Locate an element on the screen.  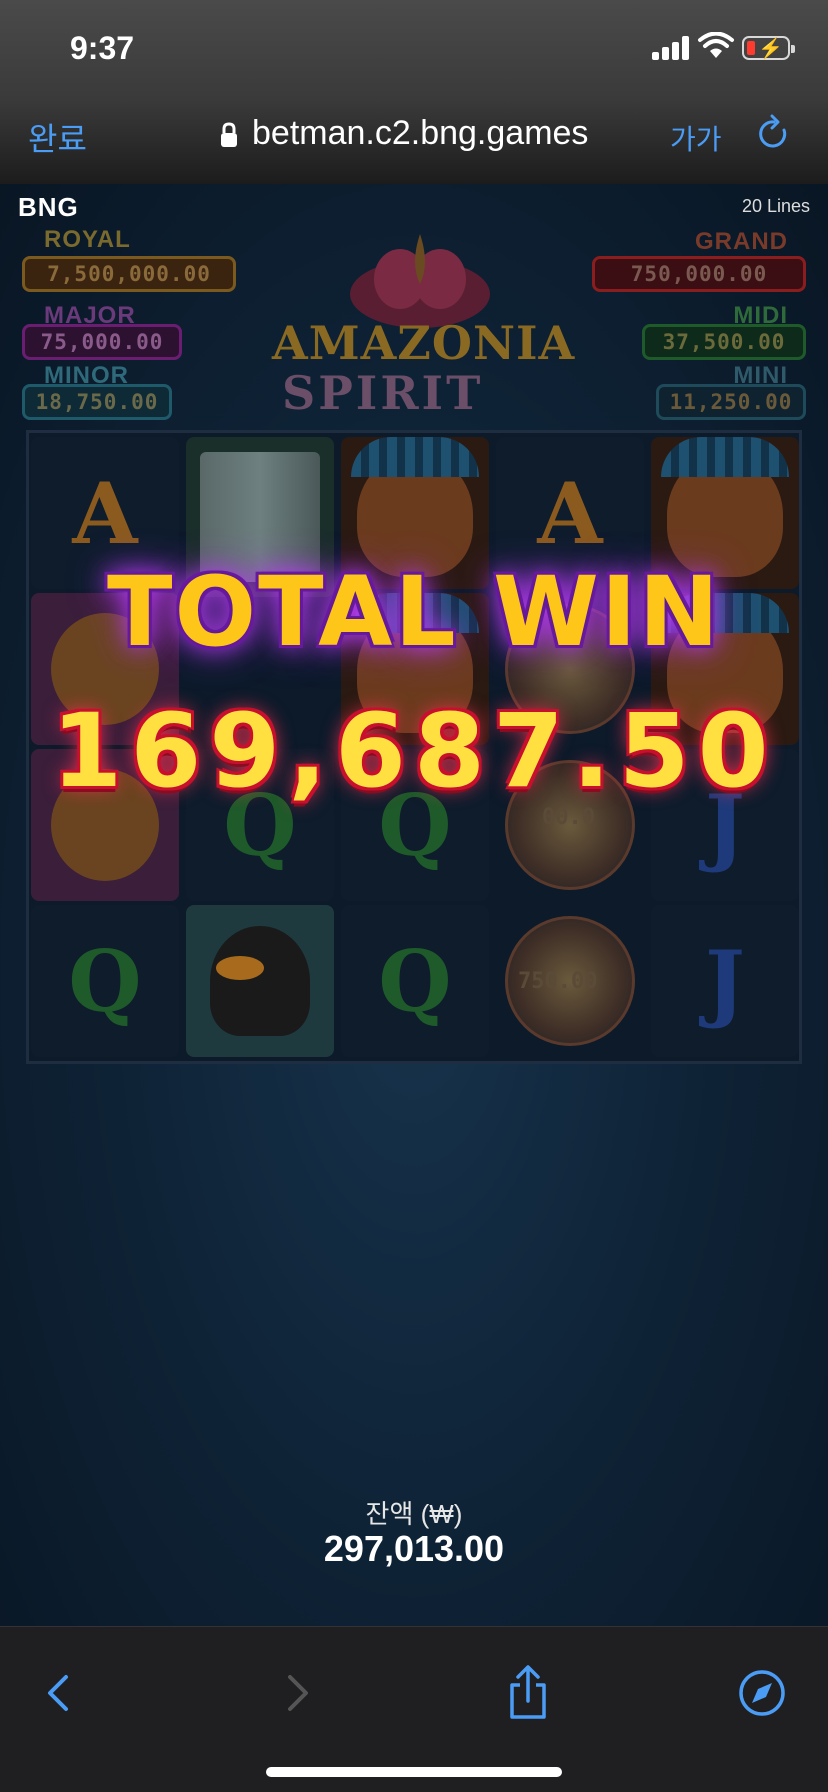
share-icon is located at coordinates (528, 1693).